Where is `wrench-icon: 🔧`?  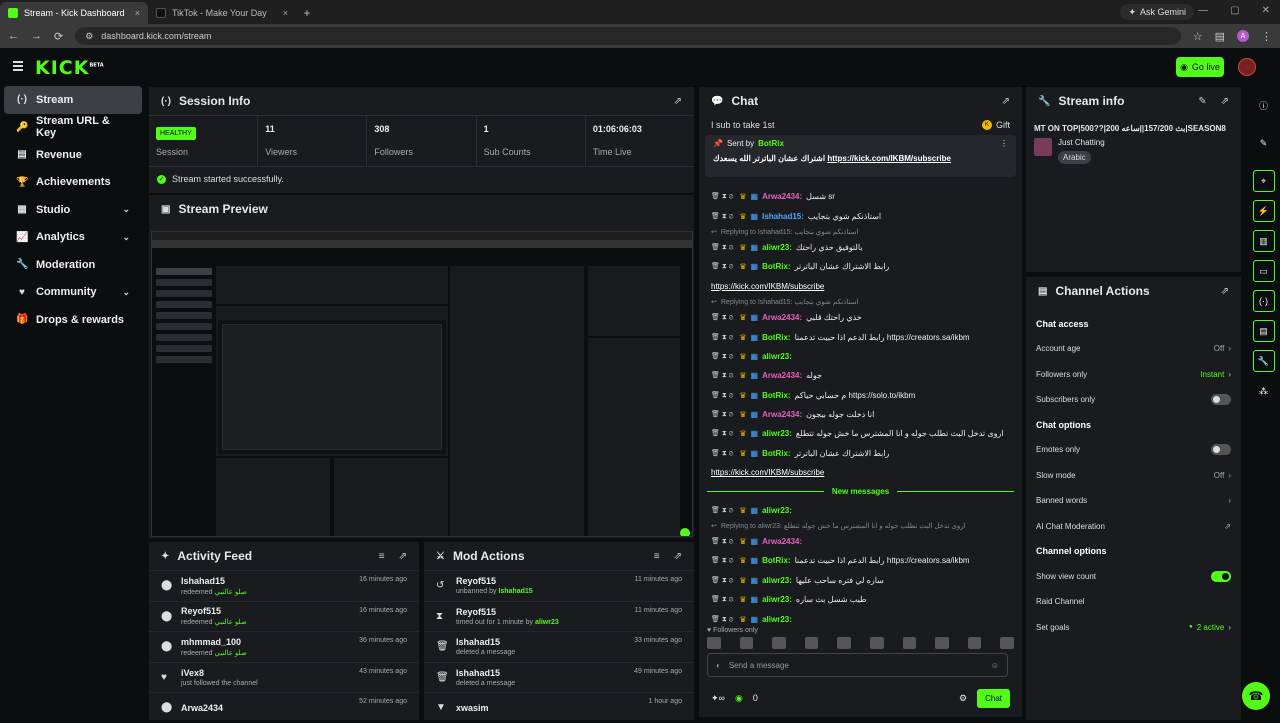
wrench-icon: 🔧 is located at coordinates (1263, 361).